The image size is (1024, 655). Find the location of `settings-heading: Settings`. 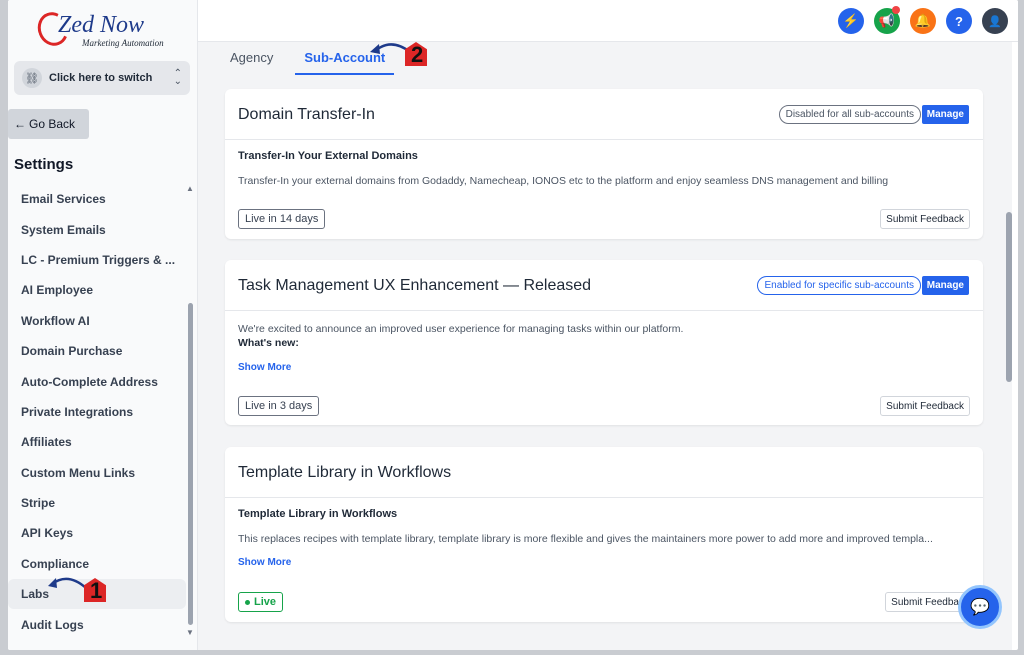

settings-heading: Settings is located at coordinates (44, 164).